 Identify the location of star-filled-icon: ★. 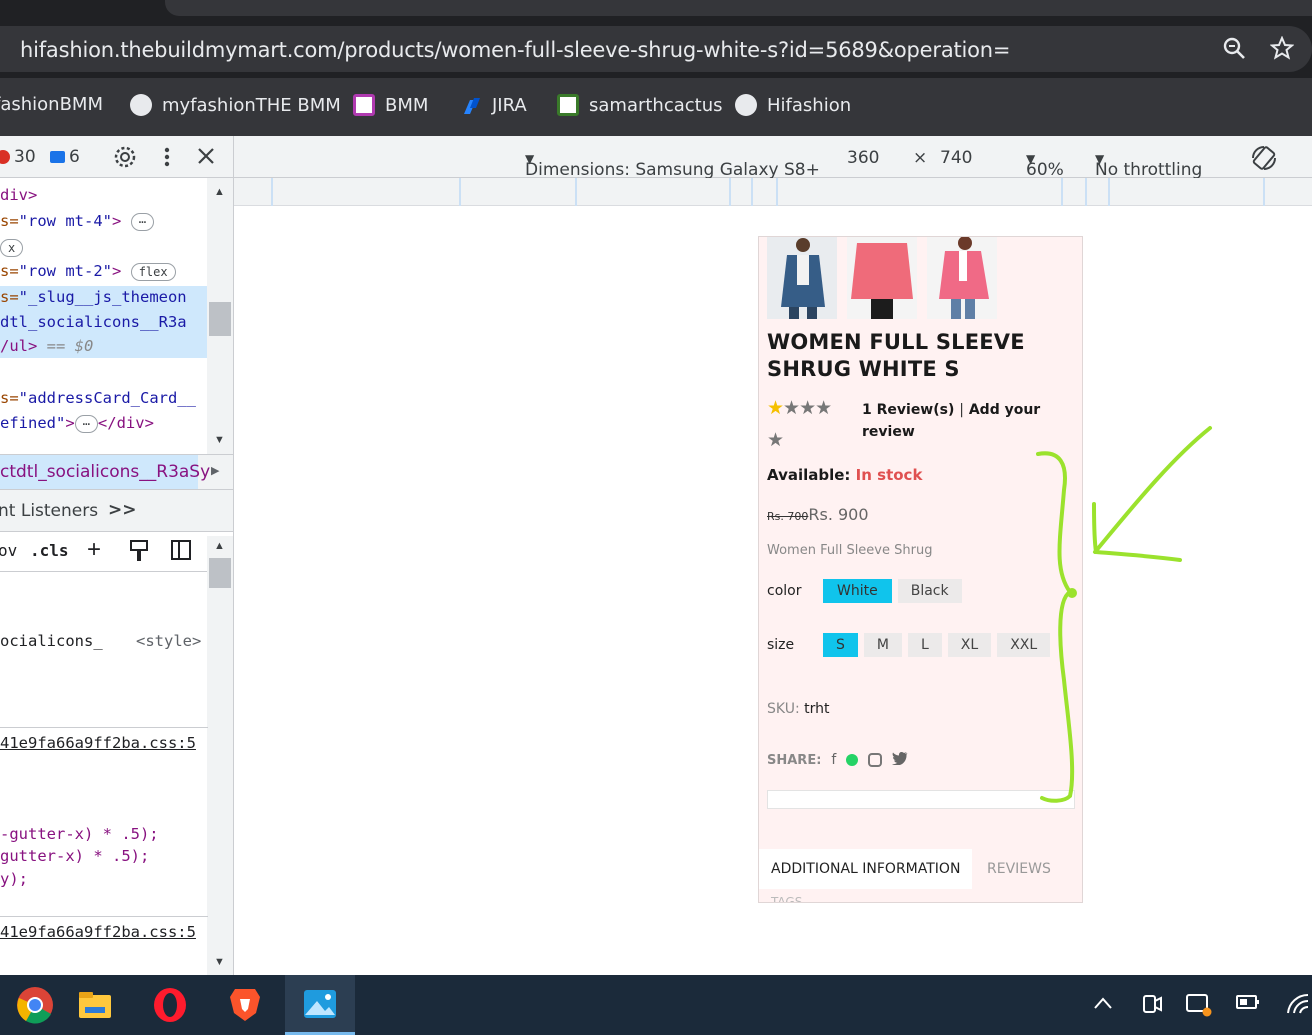
(775, 408).